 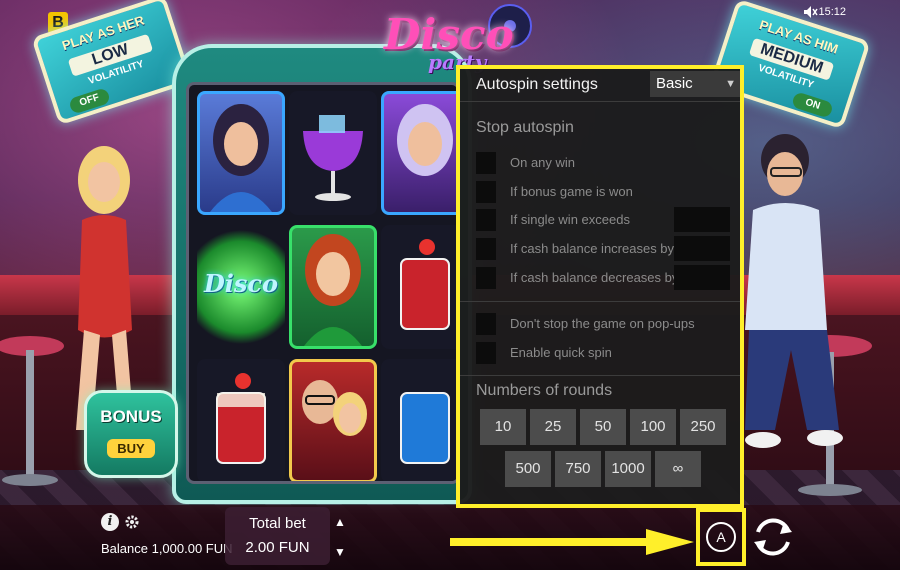 What do you see at coordinates (571, 191) in the screenshot?
I see `option-label: If bonus game is won` at bounding box center [571, 191].